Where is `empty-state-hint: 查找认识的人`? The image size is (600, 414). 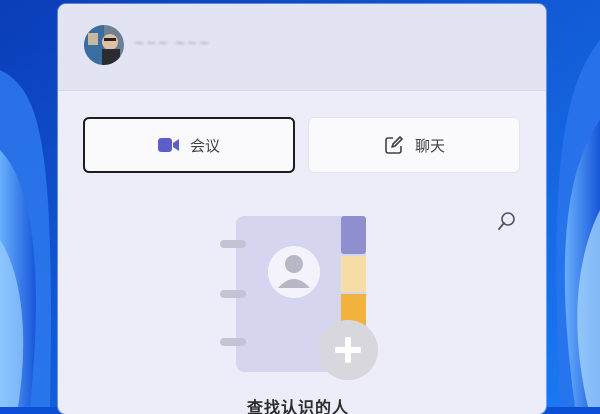
empty-state-hint: 查找认识的人 is located at coordinates (298, 406).